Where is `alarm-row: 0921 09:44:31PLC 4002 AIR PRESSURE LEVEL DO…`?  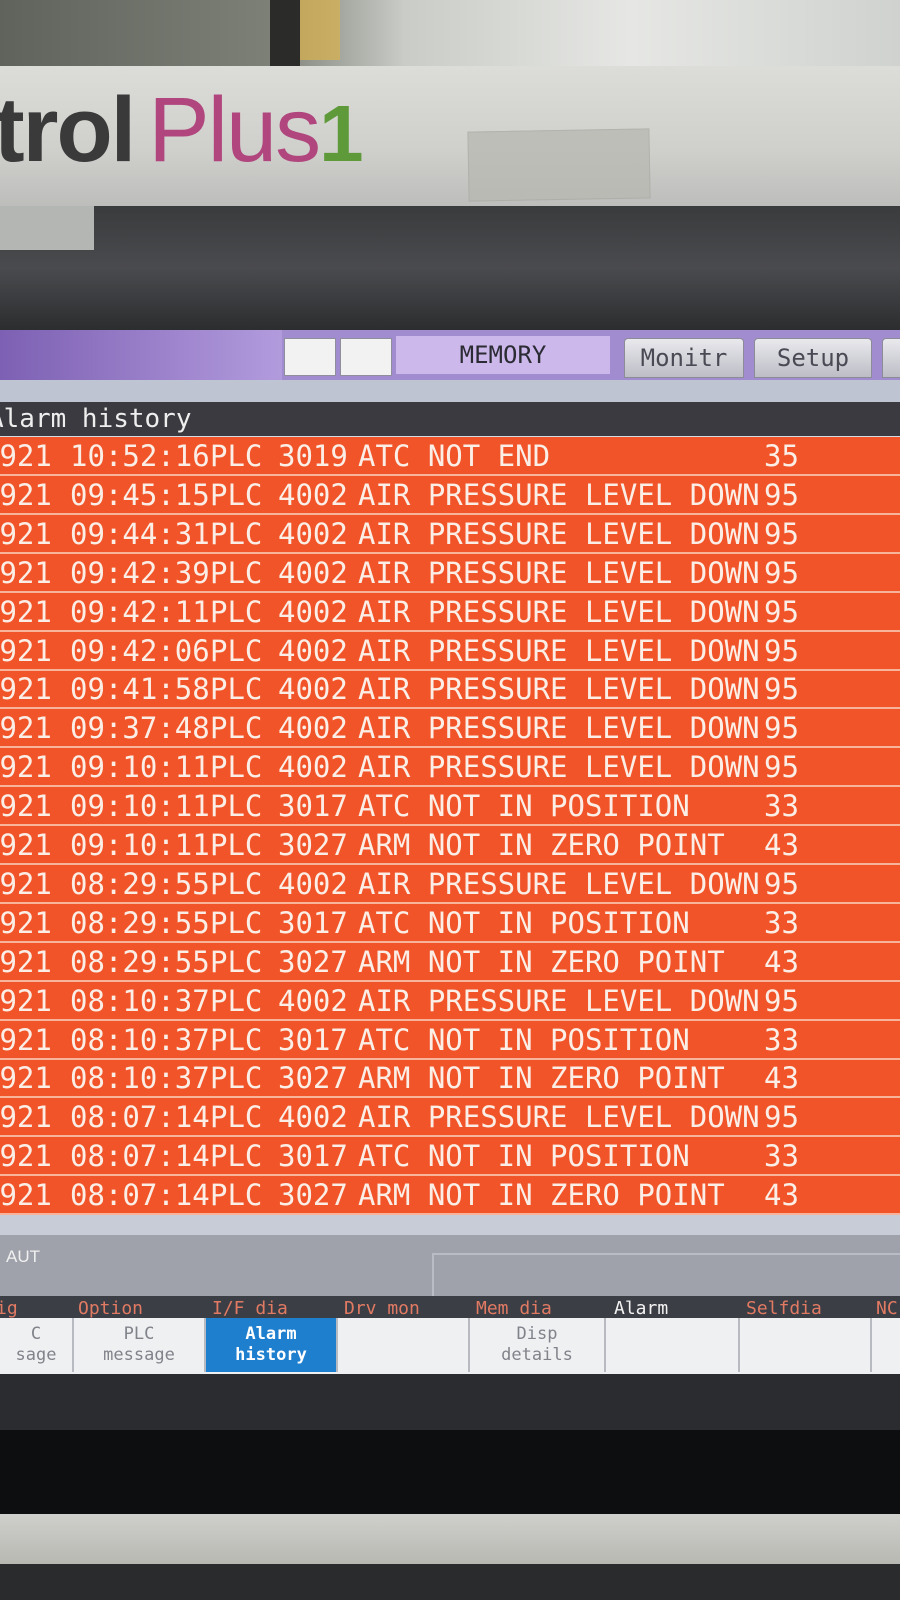 alarm-row: 0921 09:44:31PLC 4002 AIR PRESSURE LEVEL DO… is located at coordinates (450, 534).